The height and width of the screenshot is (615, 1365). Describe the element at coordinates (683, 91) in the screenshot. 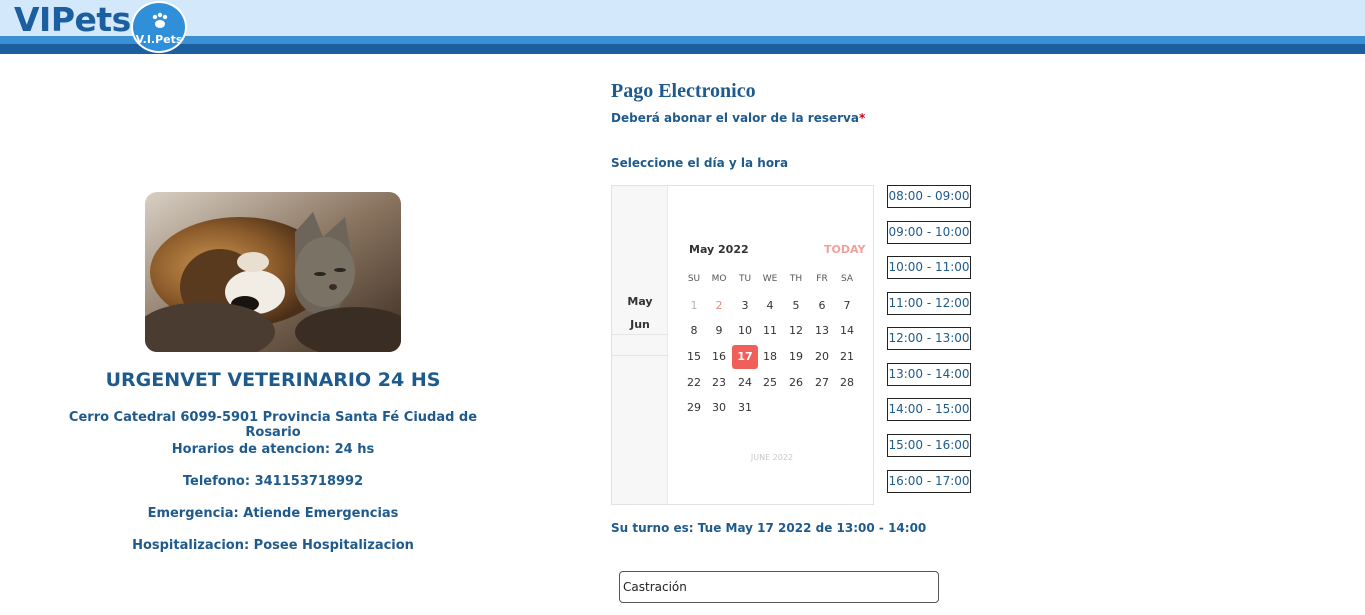

I see `payment-title: Pago Electronico` at that location.